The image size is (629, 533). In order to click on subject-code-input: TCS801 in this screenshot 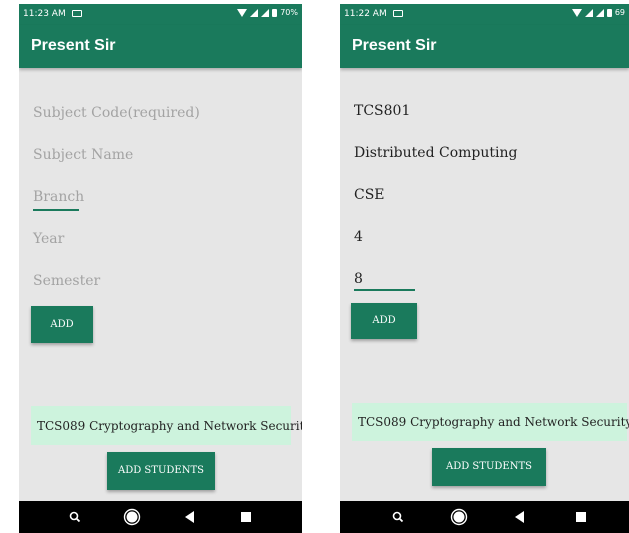, I will do `click(382, 111)`.